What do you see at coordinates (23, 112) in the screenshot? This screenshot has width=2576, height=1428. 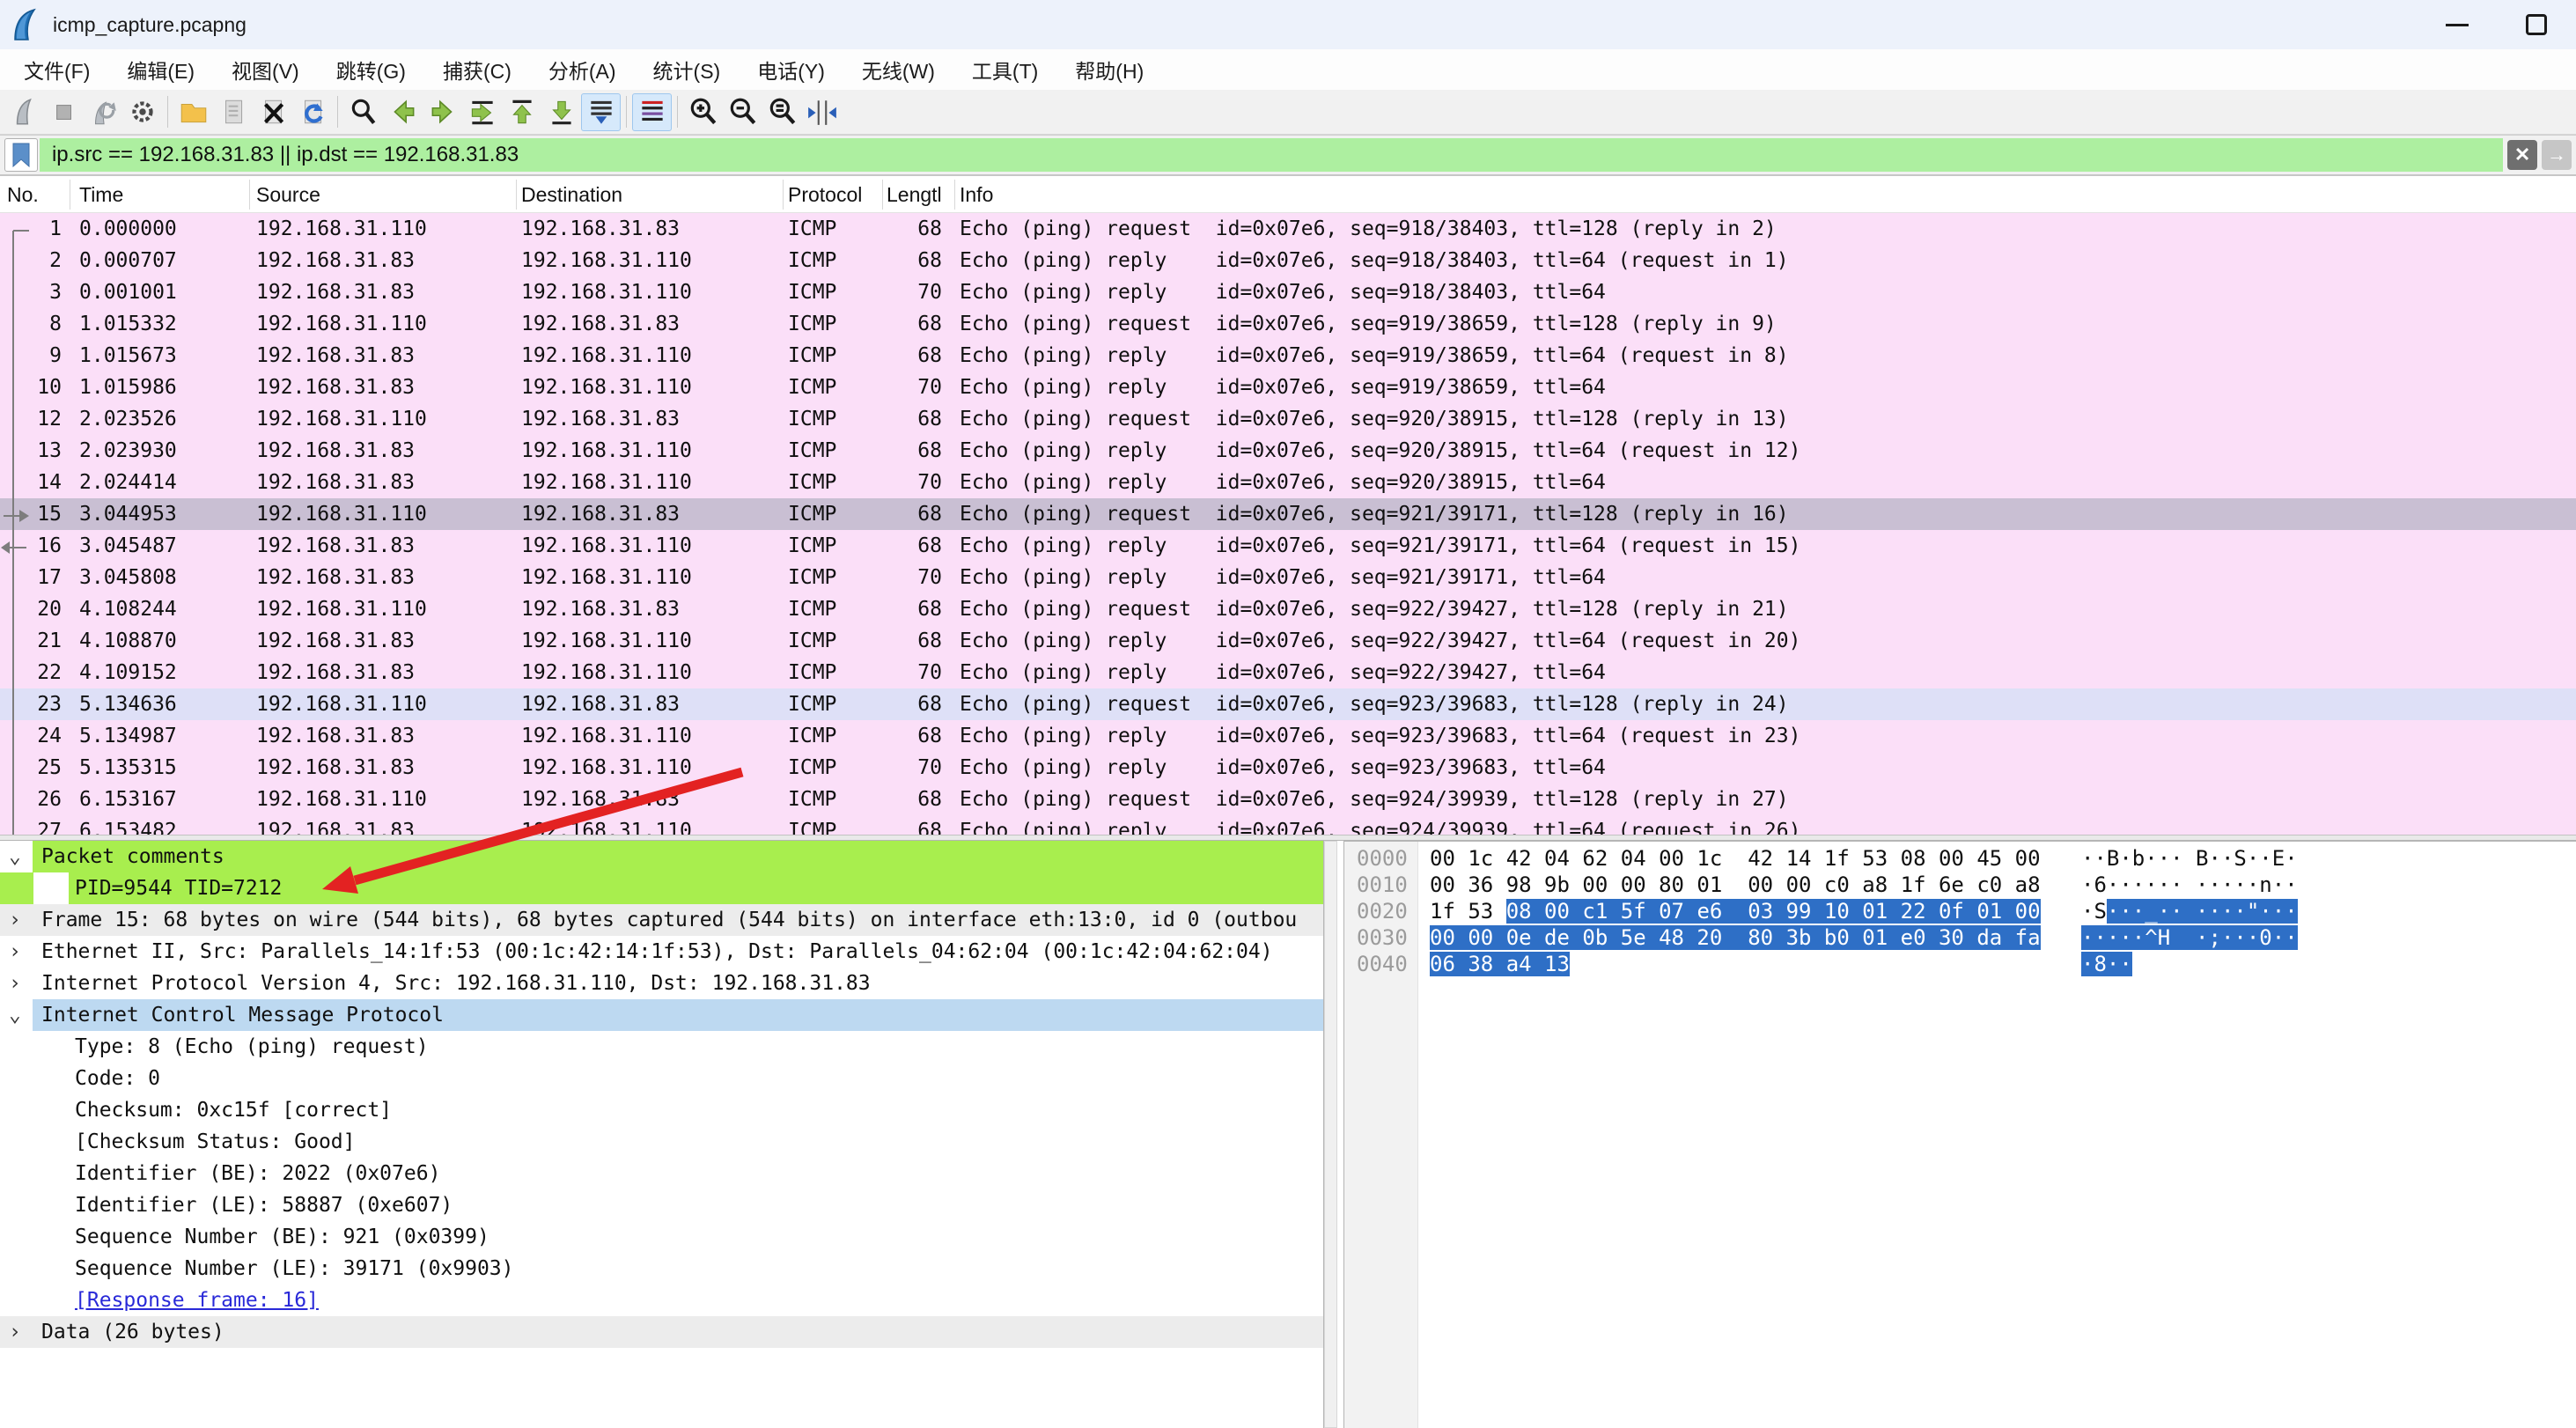 I see `start-capture-fin-icon` at bounding box center [23, 112].